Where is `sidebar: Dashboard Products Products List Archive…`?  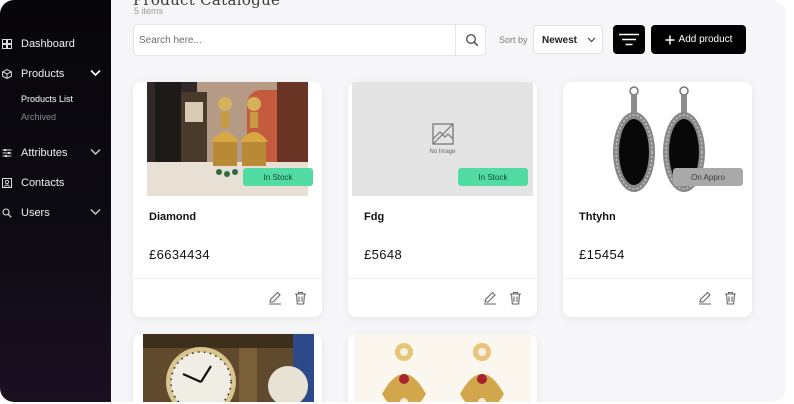
sidebar: Dashboard Products Products List Archive… is located at coordinates (55, 201).